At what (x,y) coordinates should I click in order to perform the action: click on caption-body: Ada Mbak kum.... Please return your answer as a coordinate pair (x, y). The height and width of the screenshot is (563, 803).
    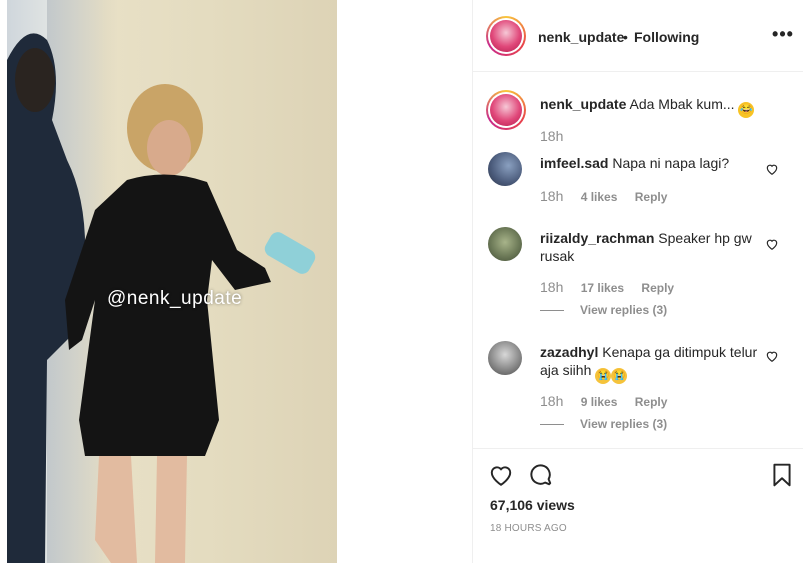
    Looking at the image, I should click on (682, 104).